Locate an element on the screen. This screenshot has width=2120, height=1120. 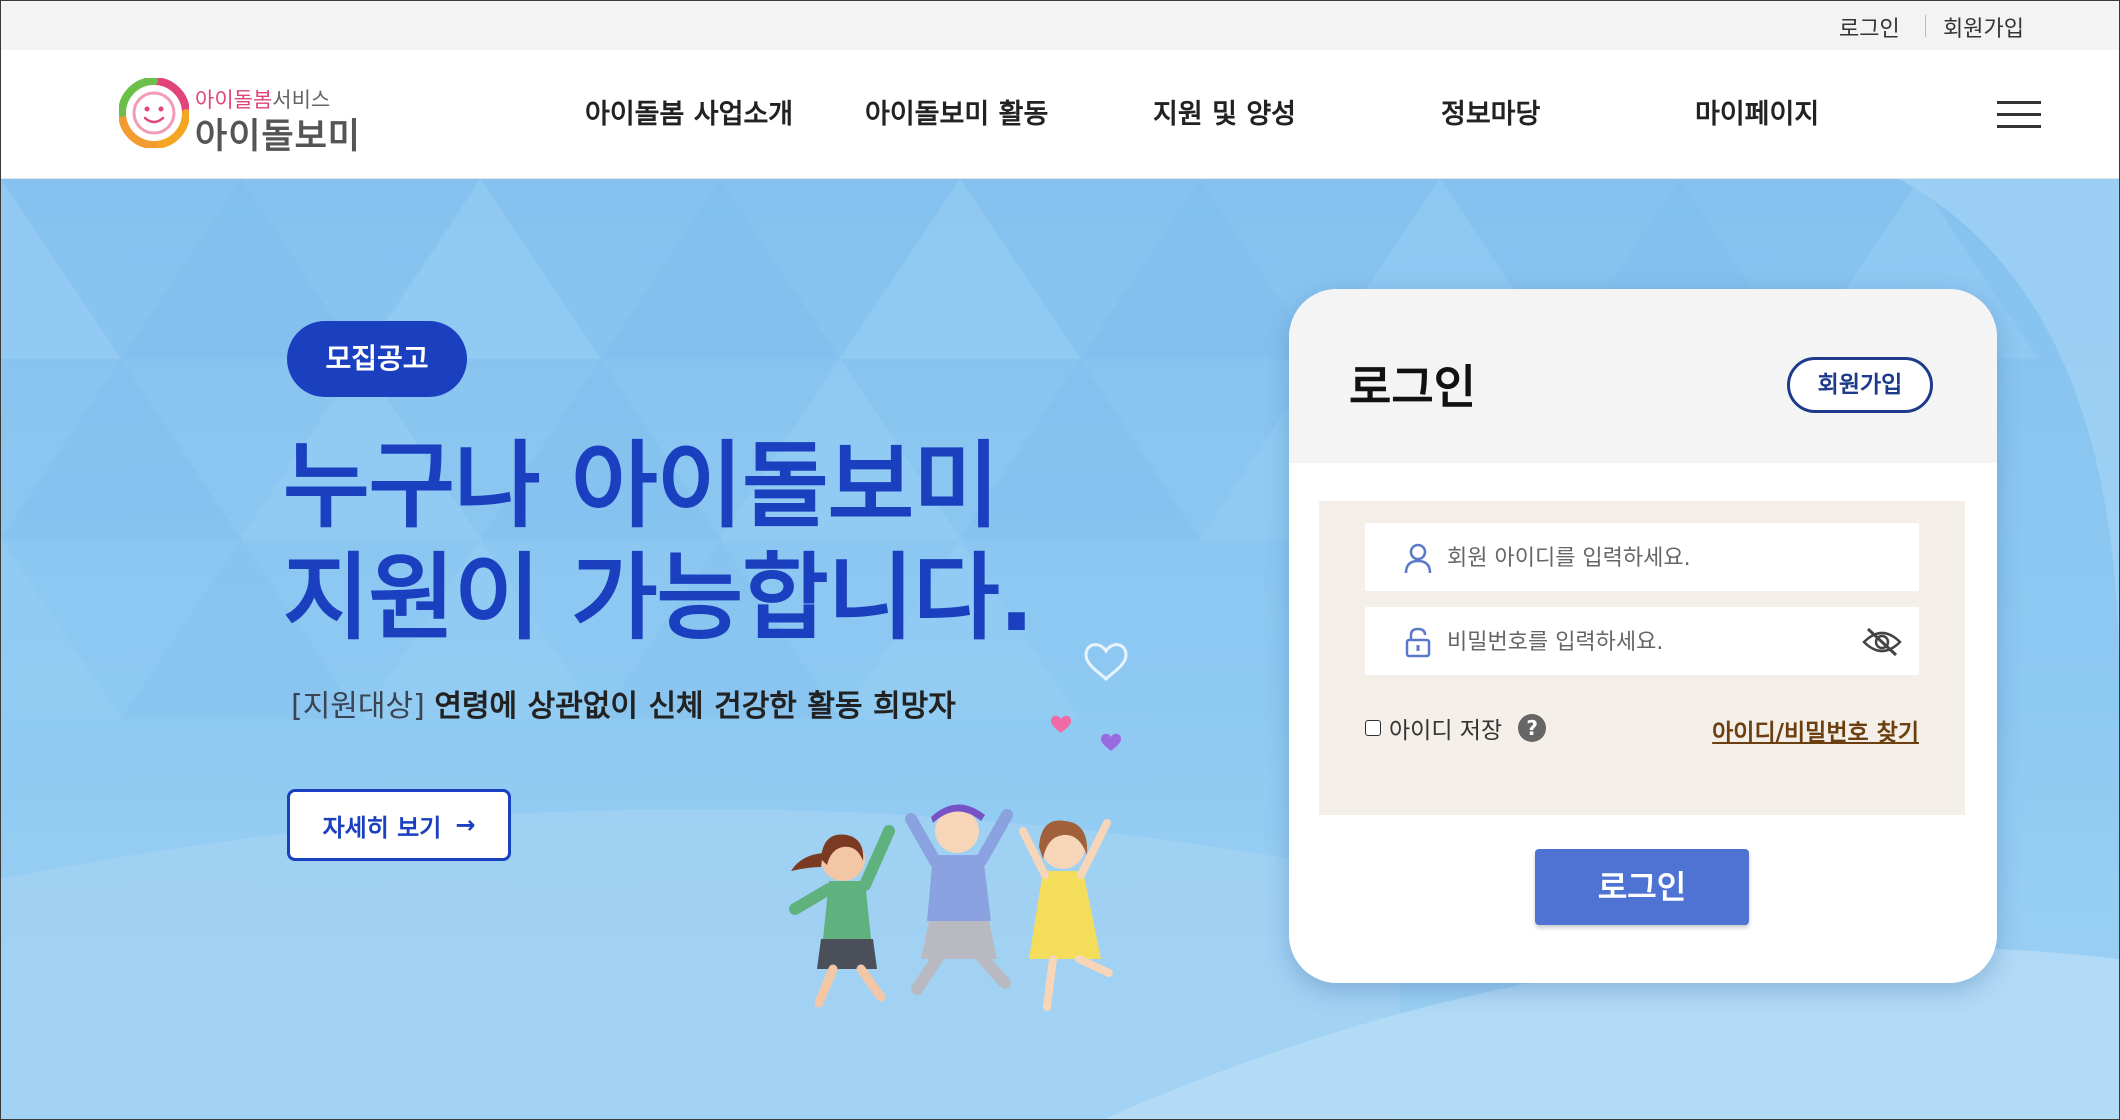
utility-divider is located at coordinates (1925, 26).